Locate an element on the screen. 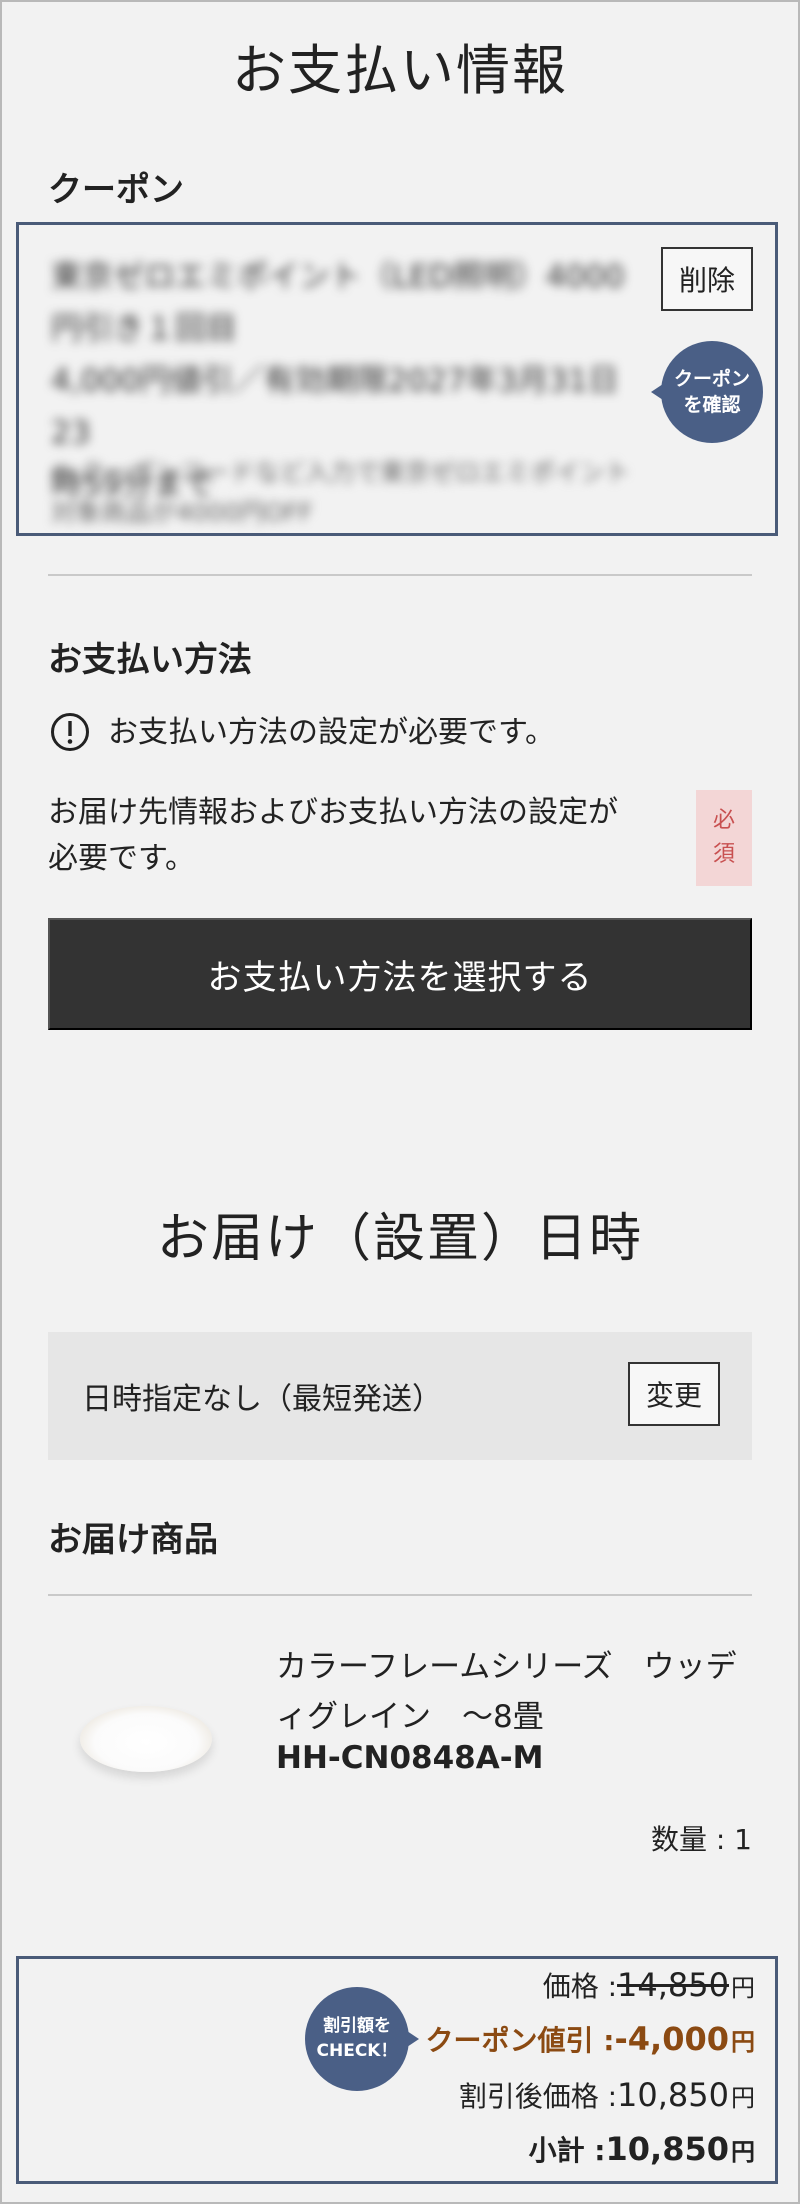 Image resolution: width=800 pixels, height=2204 pixels. coupon-discount-row: クーポン値引 : -4,000 円 is located at coordinates (590, 2039).